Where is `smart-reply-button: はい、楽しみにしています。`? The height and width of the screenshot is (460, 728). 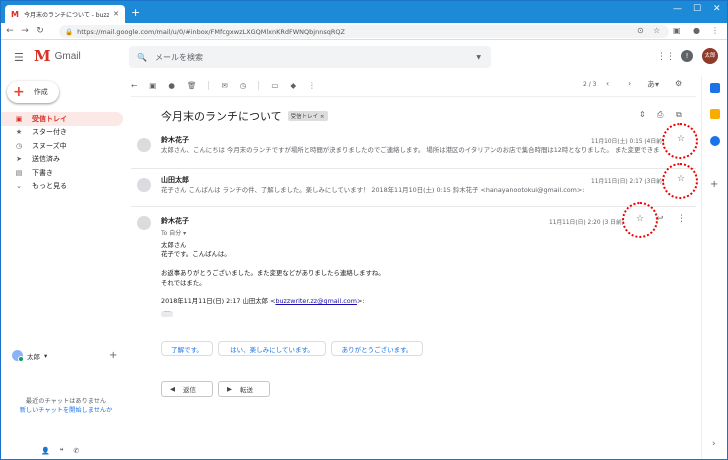
smart-reply-button: はい、楽しみにしています。 is located at coordinates (272, 348).